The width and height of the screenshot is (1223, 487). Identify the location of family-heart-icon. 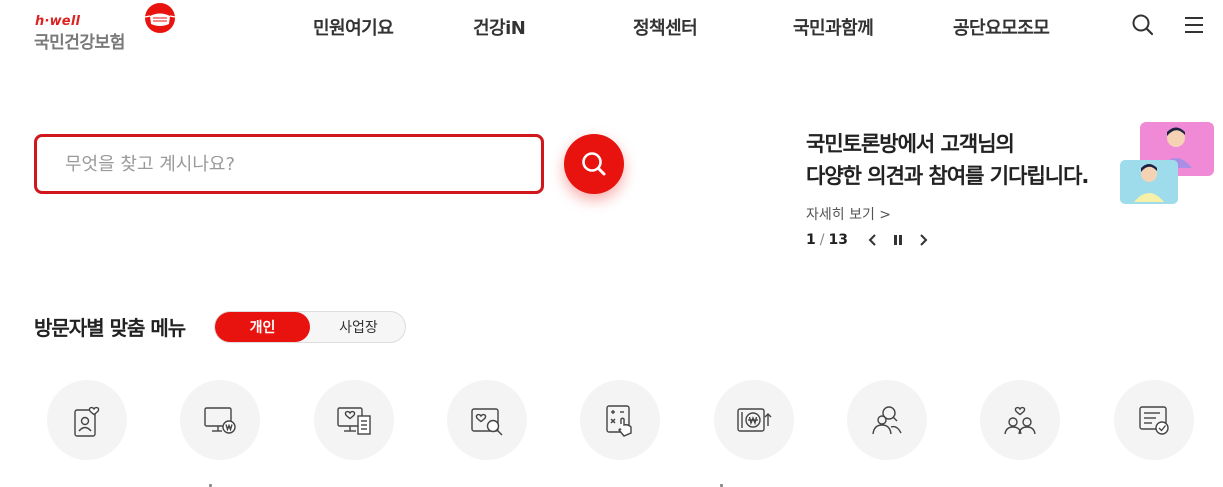
(1020, 420).